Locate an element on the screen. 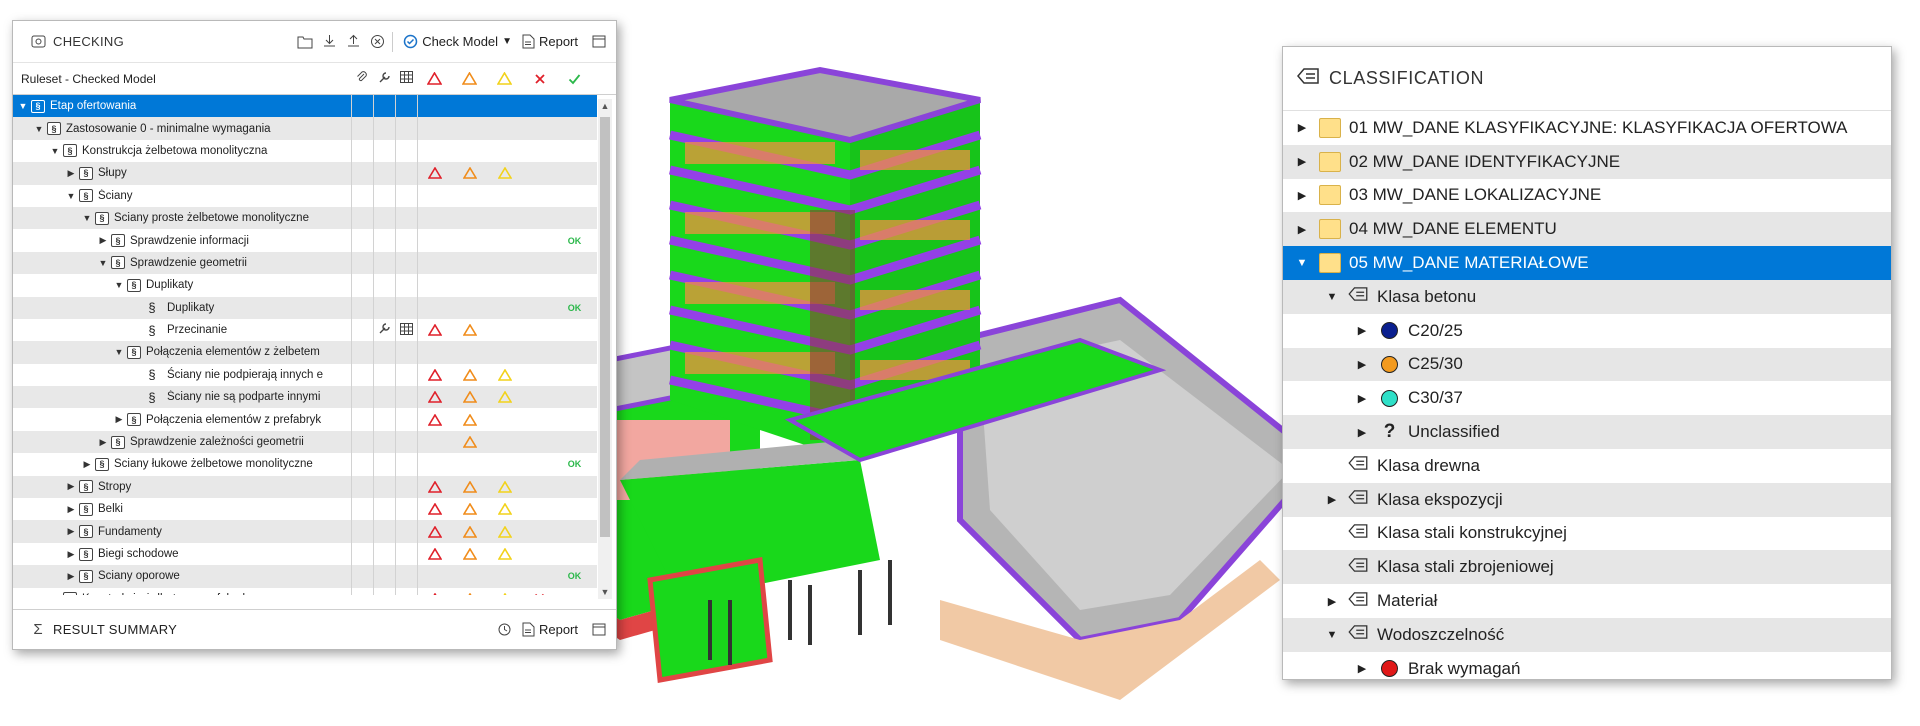  ruleset-tree-row: ▶§ Konstrukcja żelbetowa prefabrykowana is located at coordinates (305, 591).